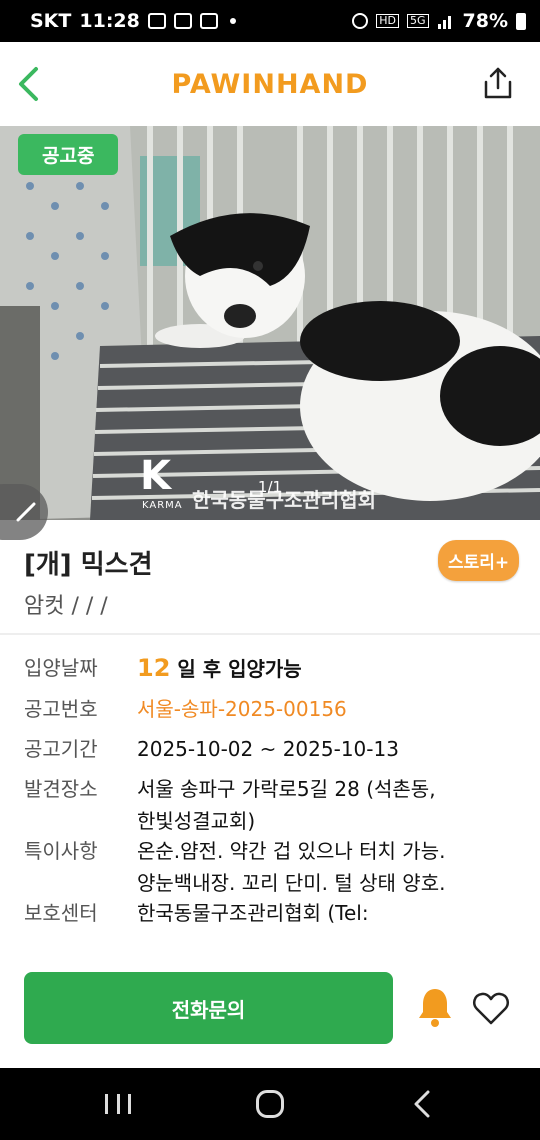  I want to click on back-button, so click(28, 84).